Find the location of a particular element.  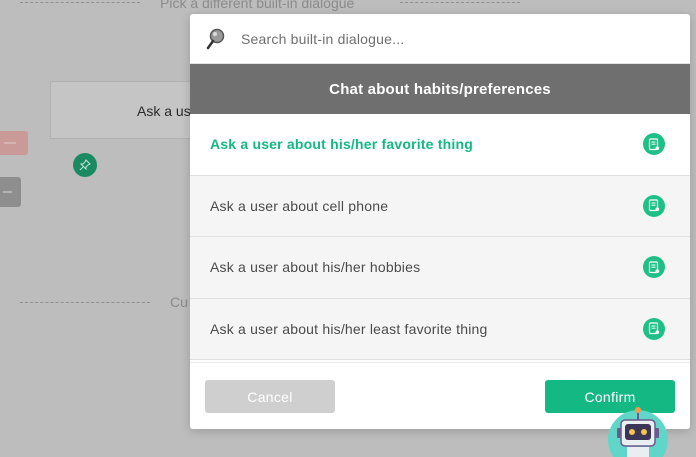

background-side-tab-red is located at coordinates (14, 143).